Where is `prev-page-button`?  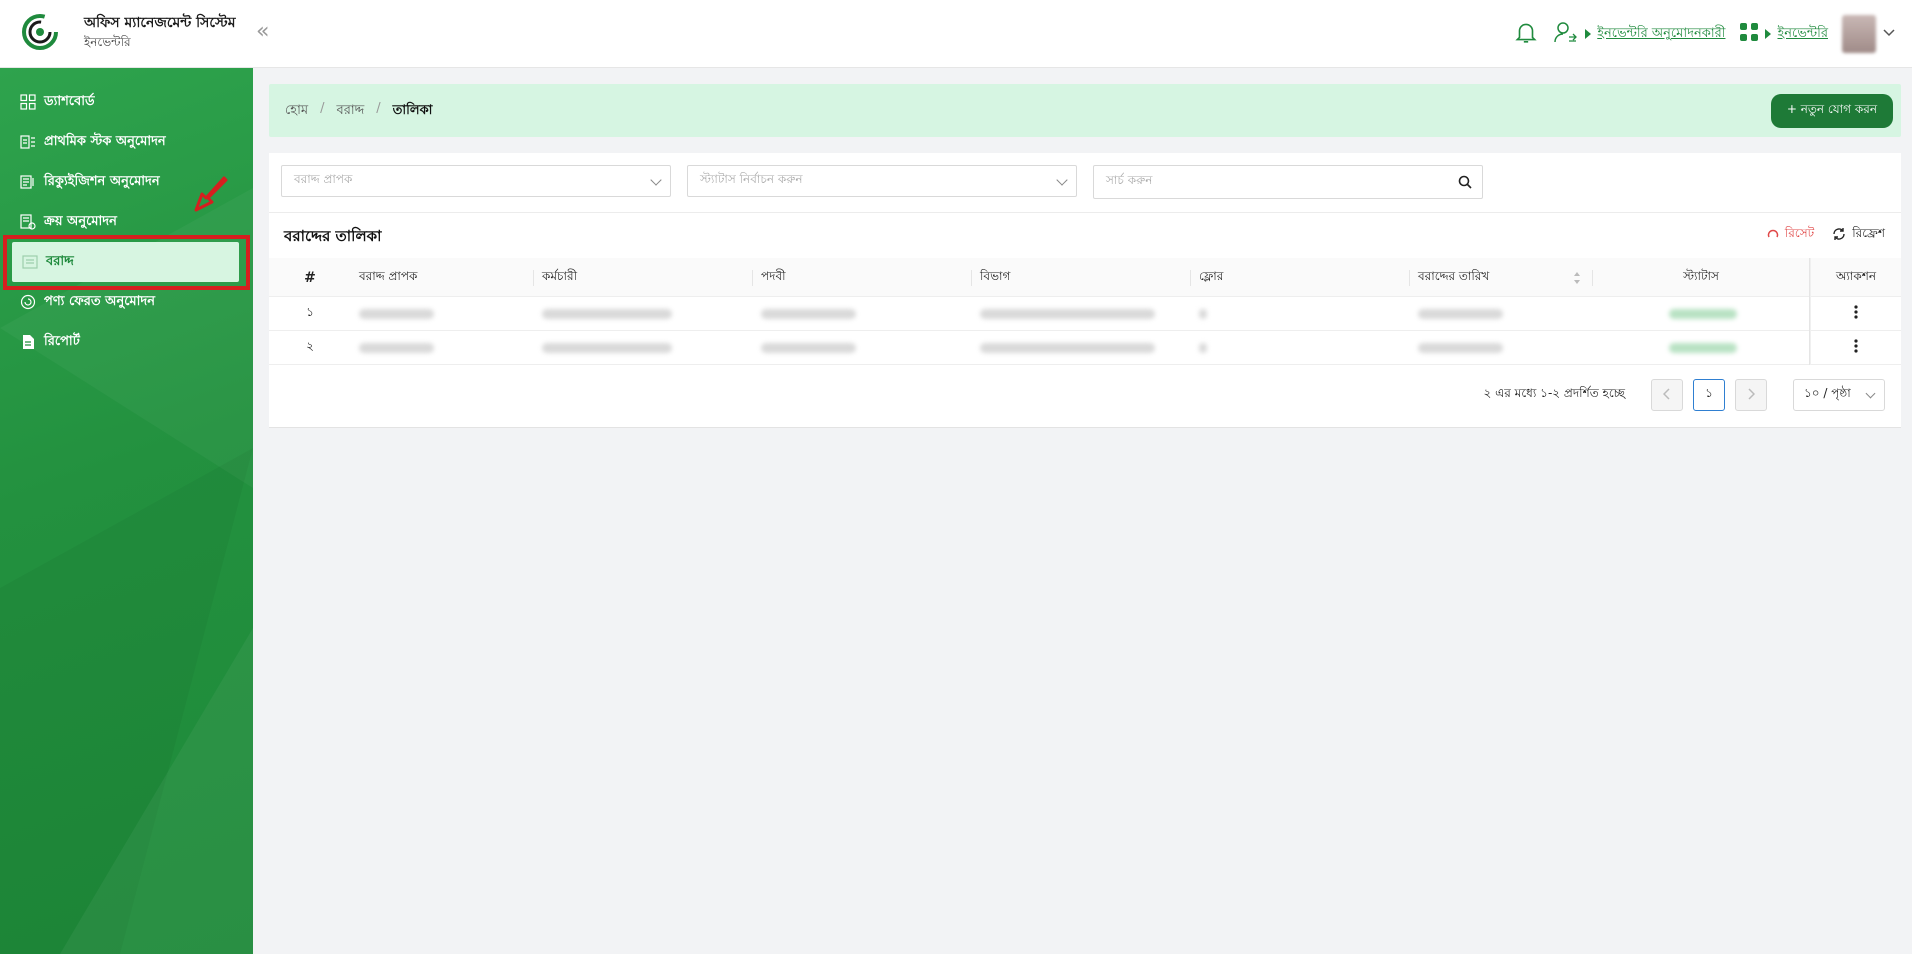
prev-page-button is located at coordinates (1667, 395).